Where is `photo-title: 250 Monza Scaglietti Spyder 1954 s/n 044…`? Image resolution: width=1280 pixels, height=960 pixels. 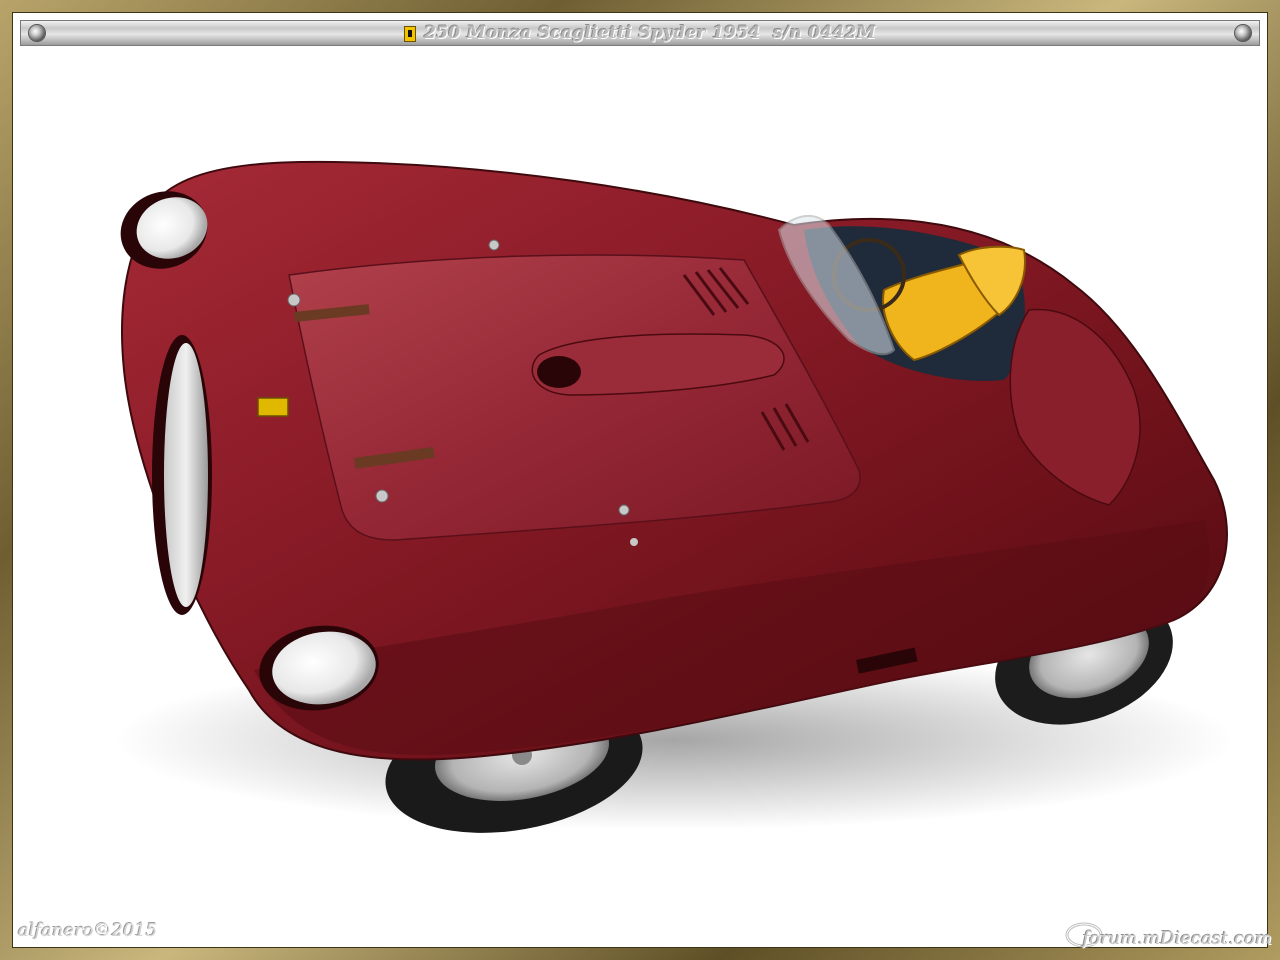 photo-title: 250 Monza Scaglietti Spyder 1954 s/n 044… is located at coordinates (650, 33).